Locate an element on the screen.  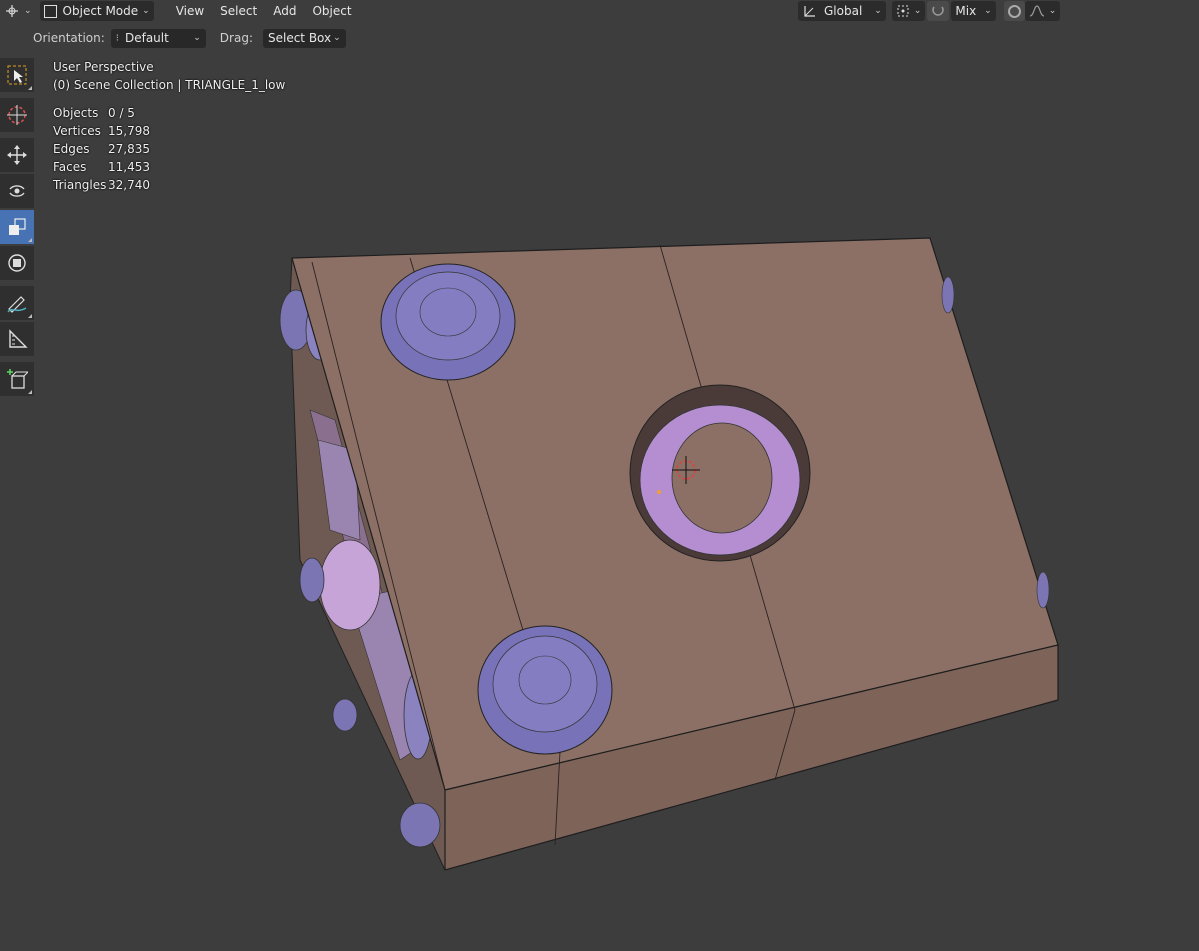
drag-value: Select Box is located at coordinates (299, 38).